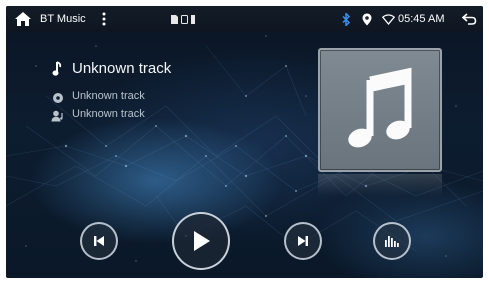 Image resolution: width=489 pixels, height=282 pixels. Describe the element at coordinates (58, 118) in the screenshot. I see `artist-icon` at that location.